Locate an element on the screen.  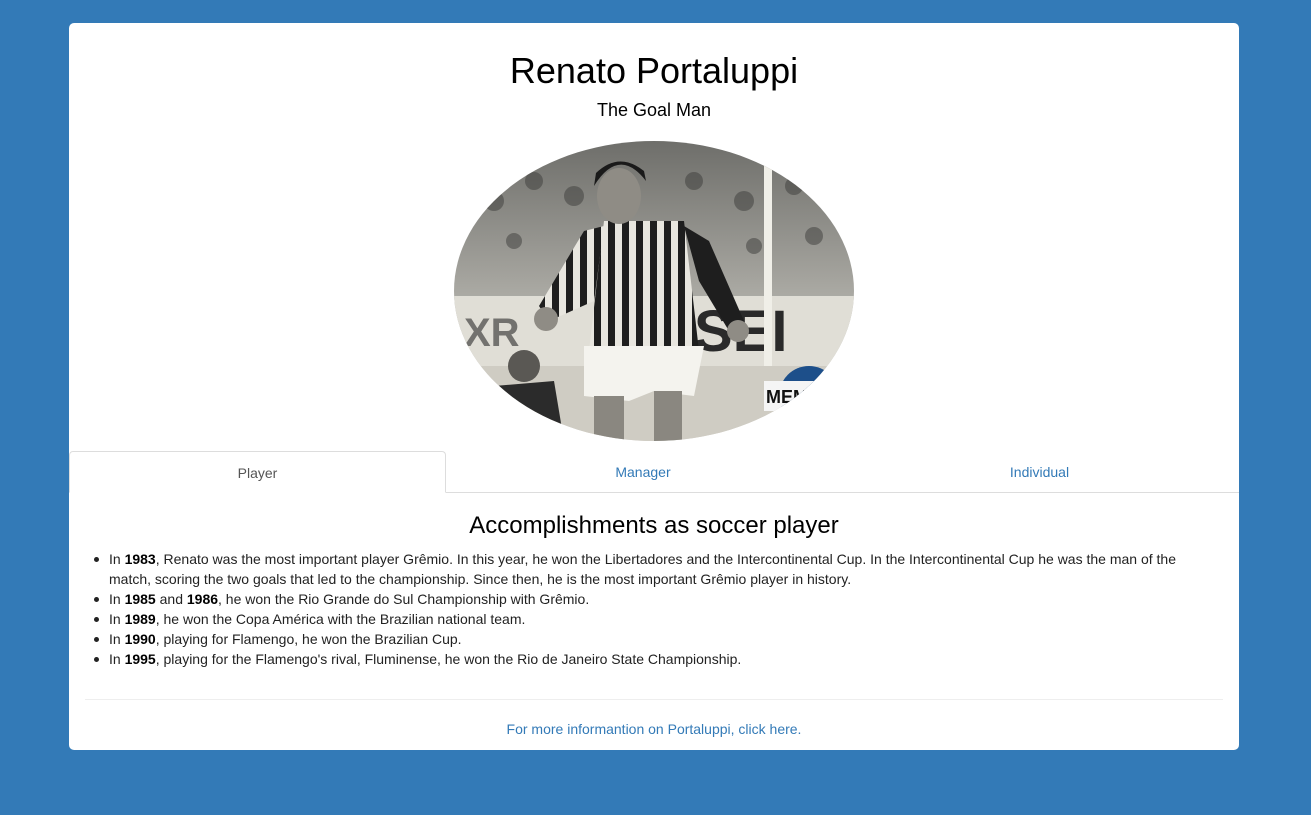
tab-manager: Manager is located at coordinates (643, 472).